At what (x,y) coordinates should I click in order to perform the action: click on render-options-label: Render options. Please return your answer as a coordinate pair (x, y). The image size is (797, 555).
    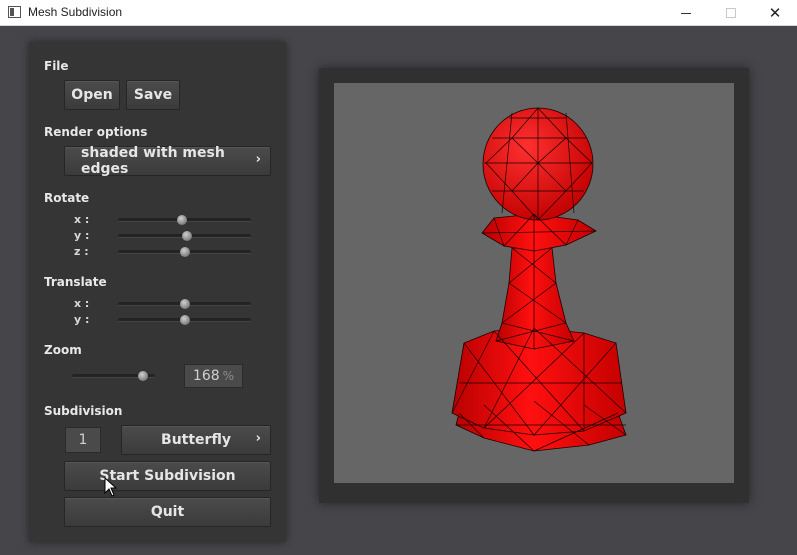
    Looking at the image, I should click on (96, 132).